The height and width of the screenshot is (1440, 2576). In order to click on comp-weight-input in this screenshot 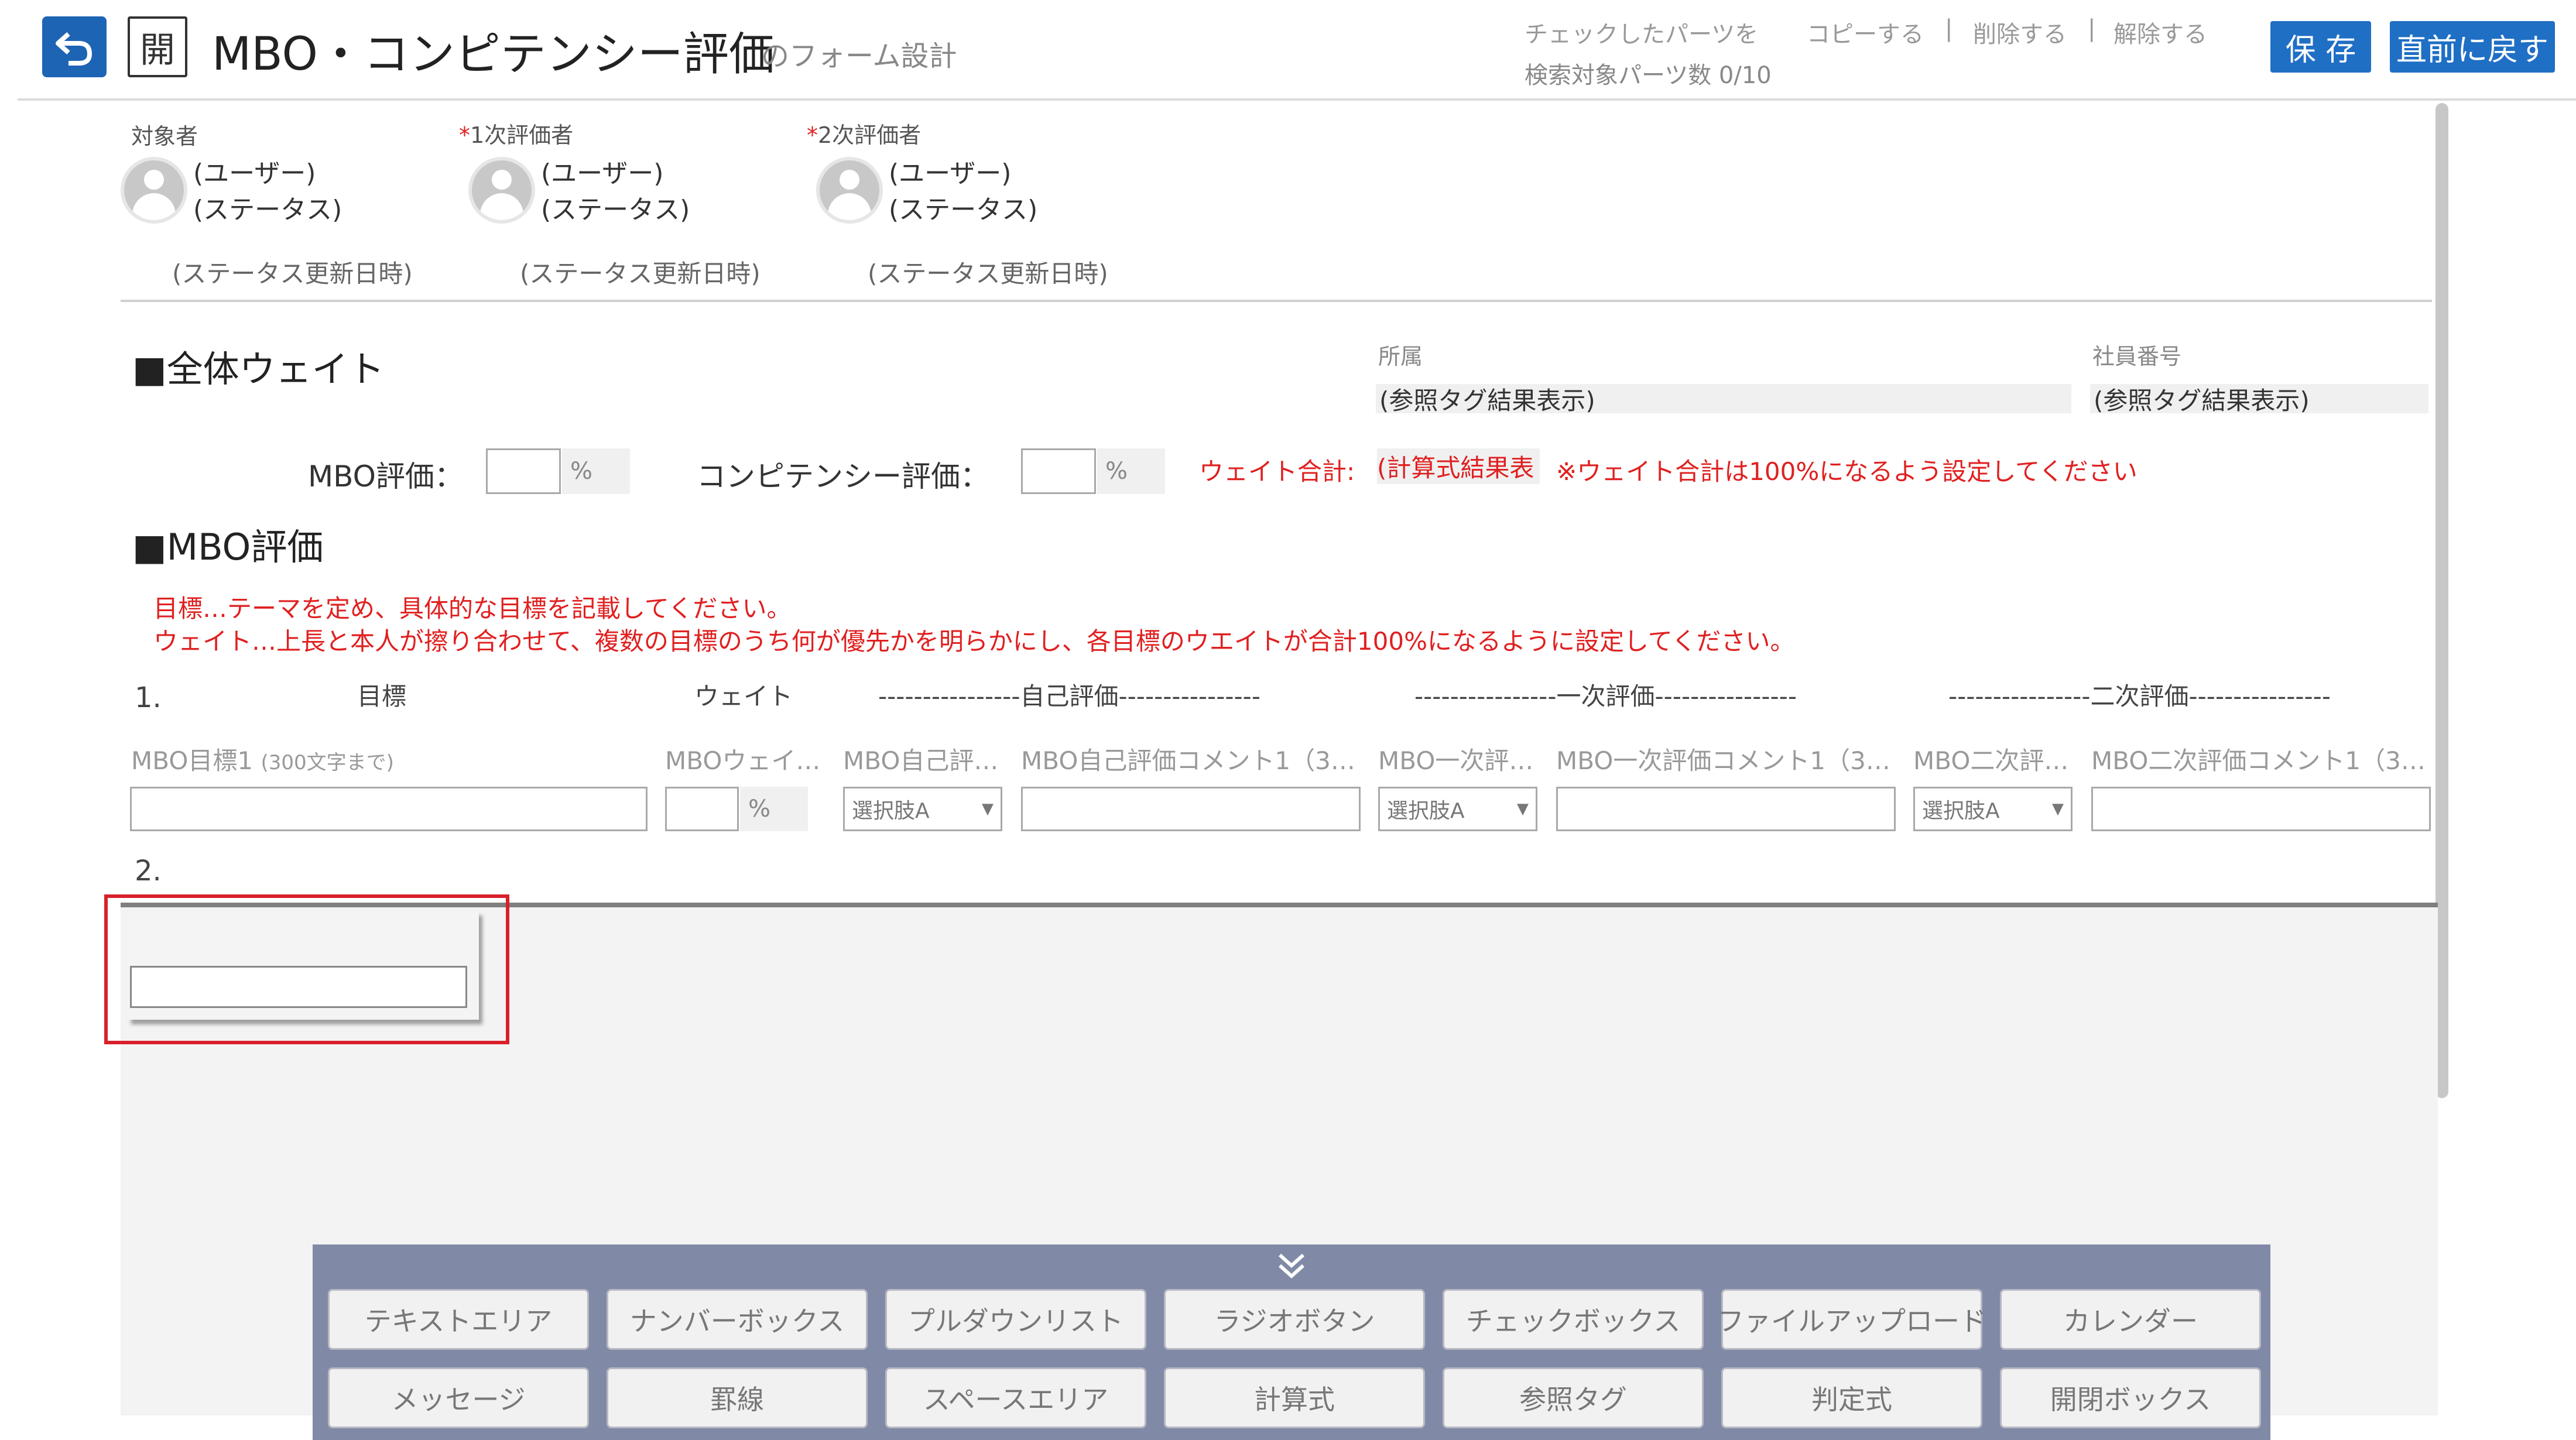, I will do `click(1058, 471)`.